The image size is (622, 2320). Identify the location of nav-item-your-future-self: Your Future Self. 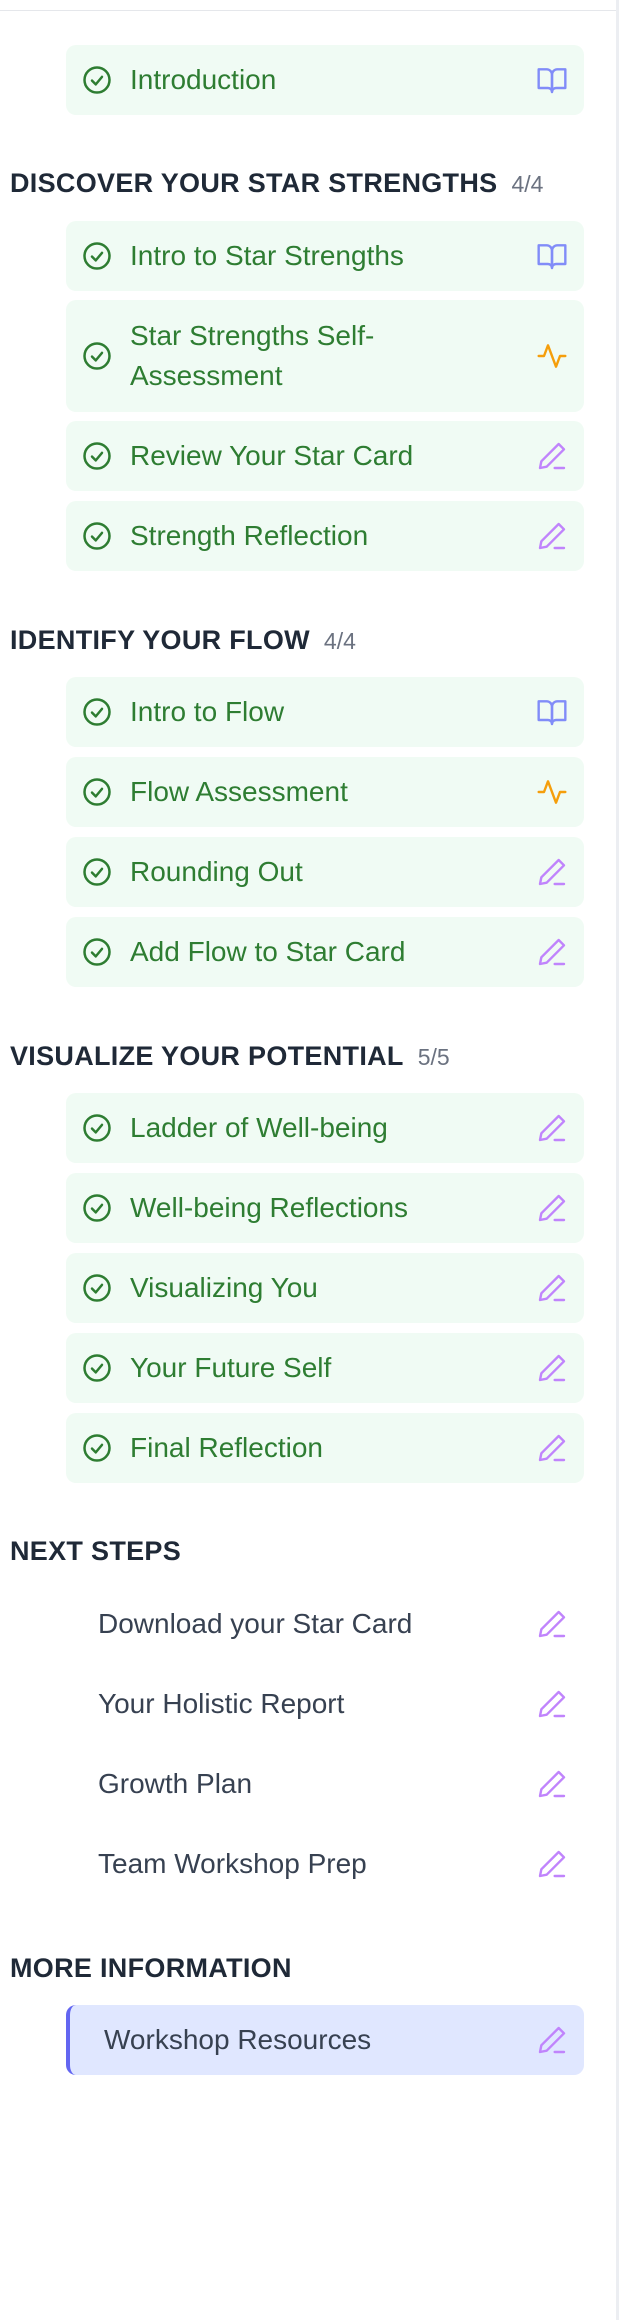
(325, 1368).